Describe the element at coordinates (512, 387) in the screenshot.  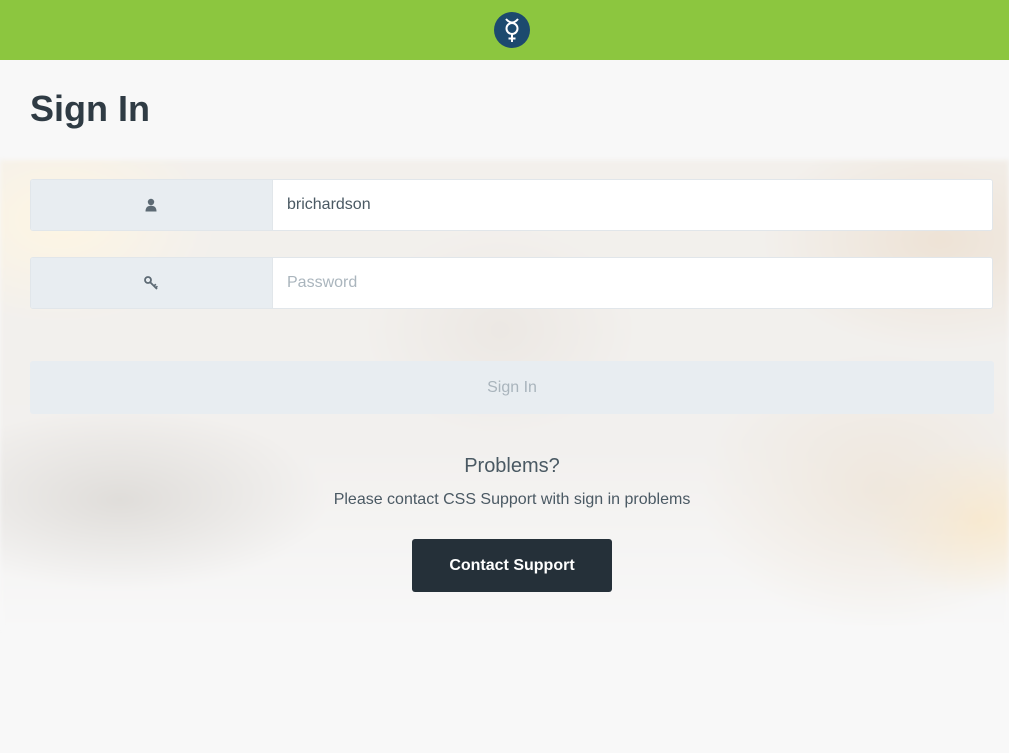
I see `sign-in-button: Sign In` at that location.